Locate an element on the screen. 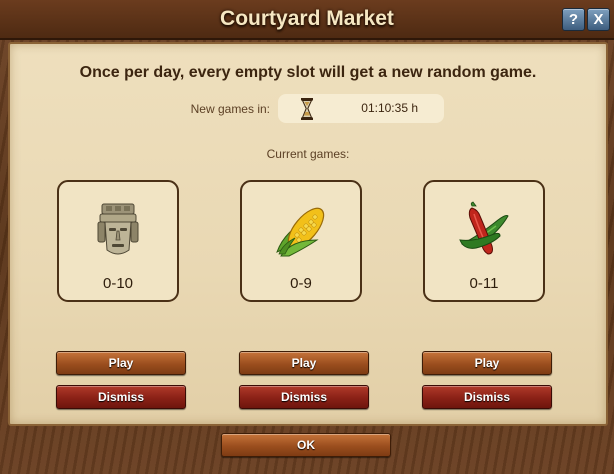  ok-button: OK is located at coordinates (306, 445).